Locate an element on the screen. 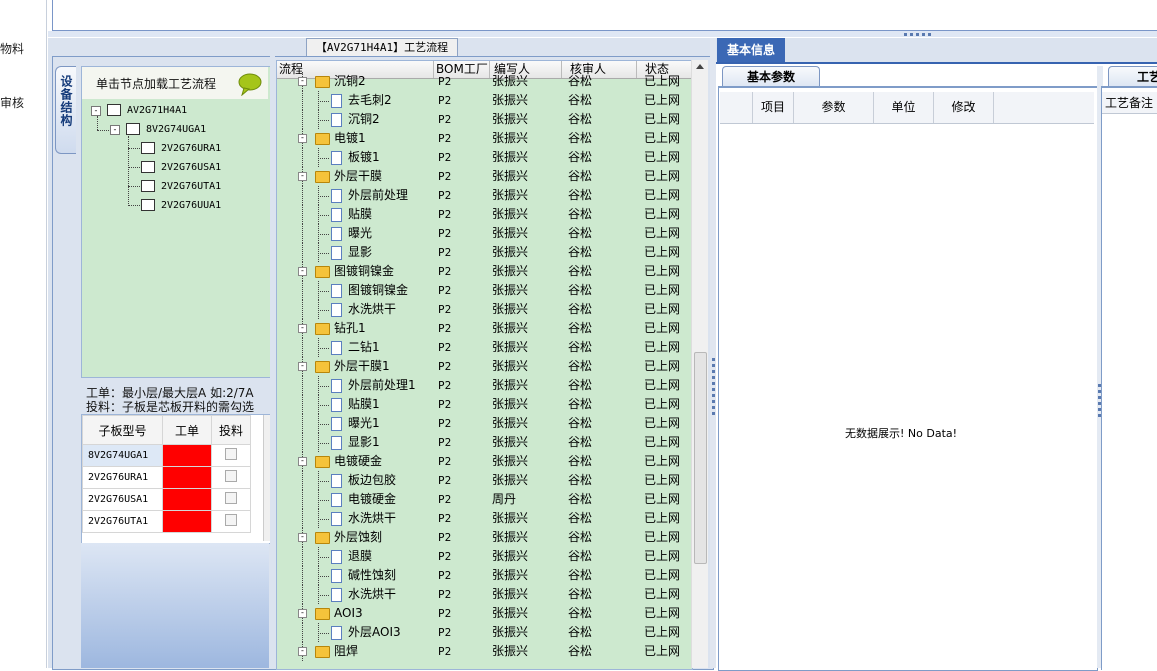 Image resolution: width=1157 pixels, height=671 pixels. flow-step-name: 钻孔1 is located at coordinates (340, 328).